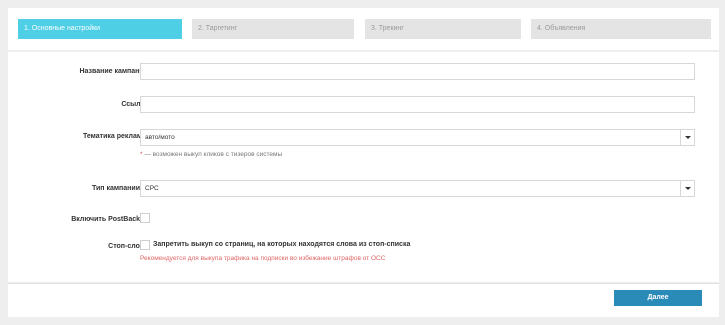 This screenshot has height=325, width=725. What do you see at coordinates (417, 188) in the screenshot?
I see `campaign-type-select: CPC` at bounding box center [417, 188].